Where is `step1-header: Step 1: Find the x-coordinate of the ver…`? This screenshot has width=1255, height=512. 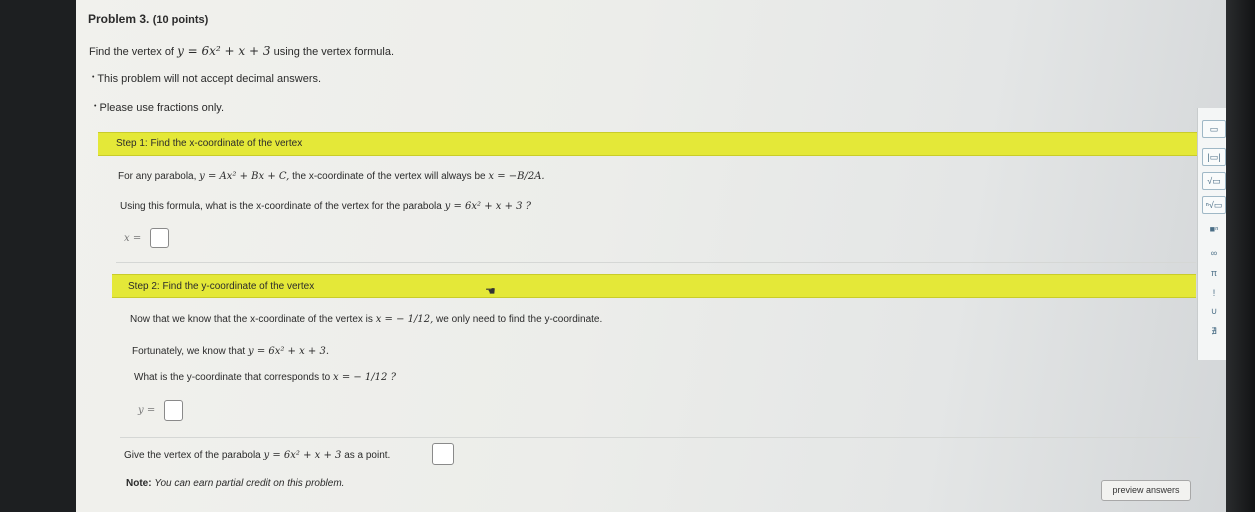
step1-header: Step 1: Find the x-coordinate of the ver… is located at coordinates (653, 144).